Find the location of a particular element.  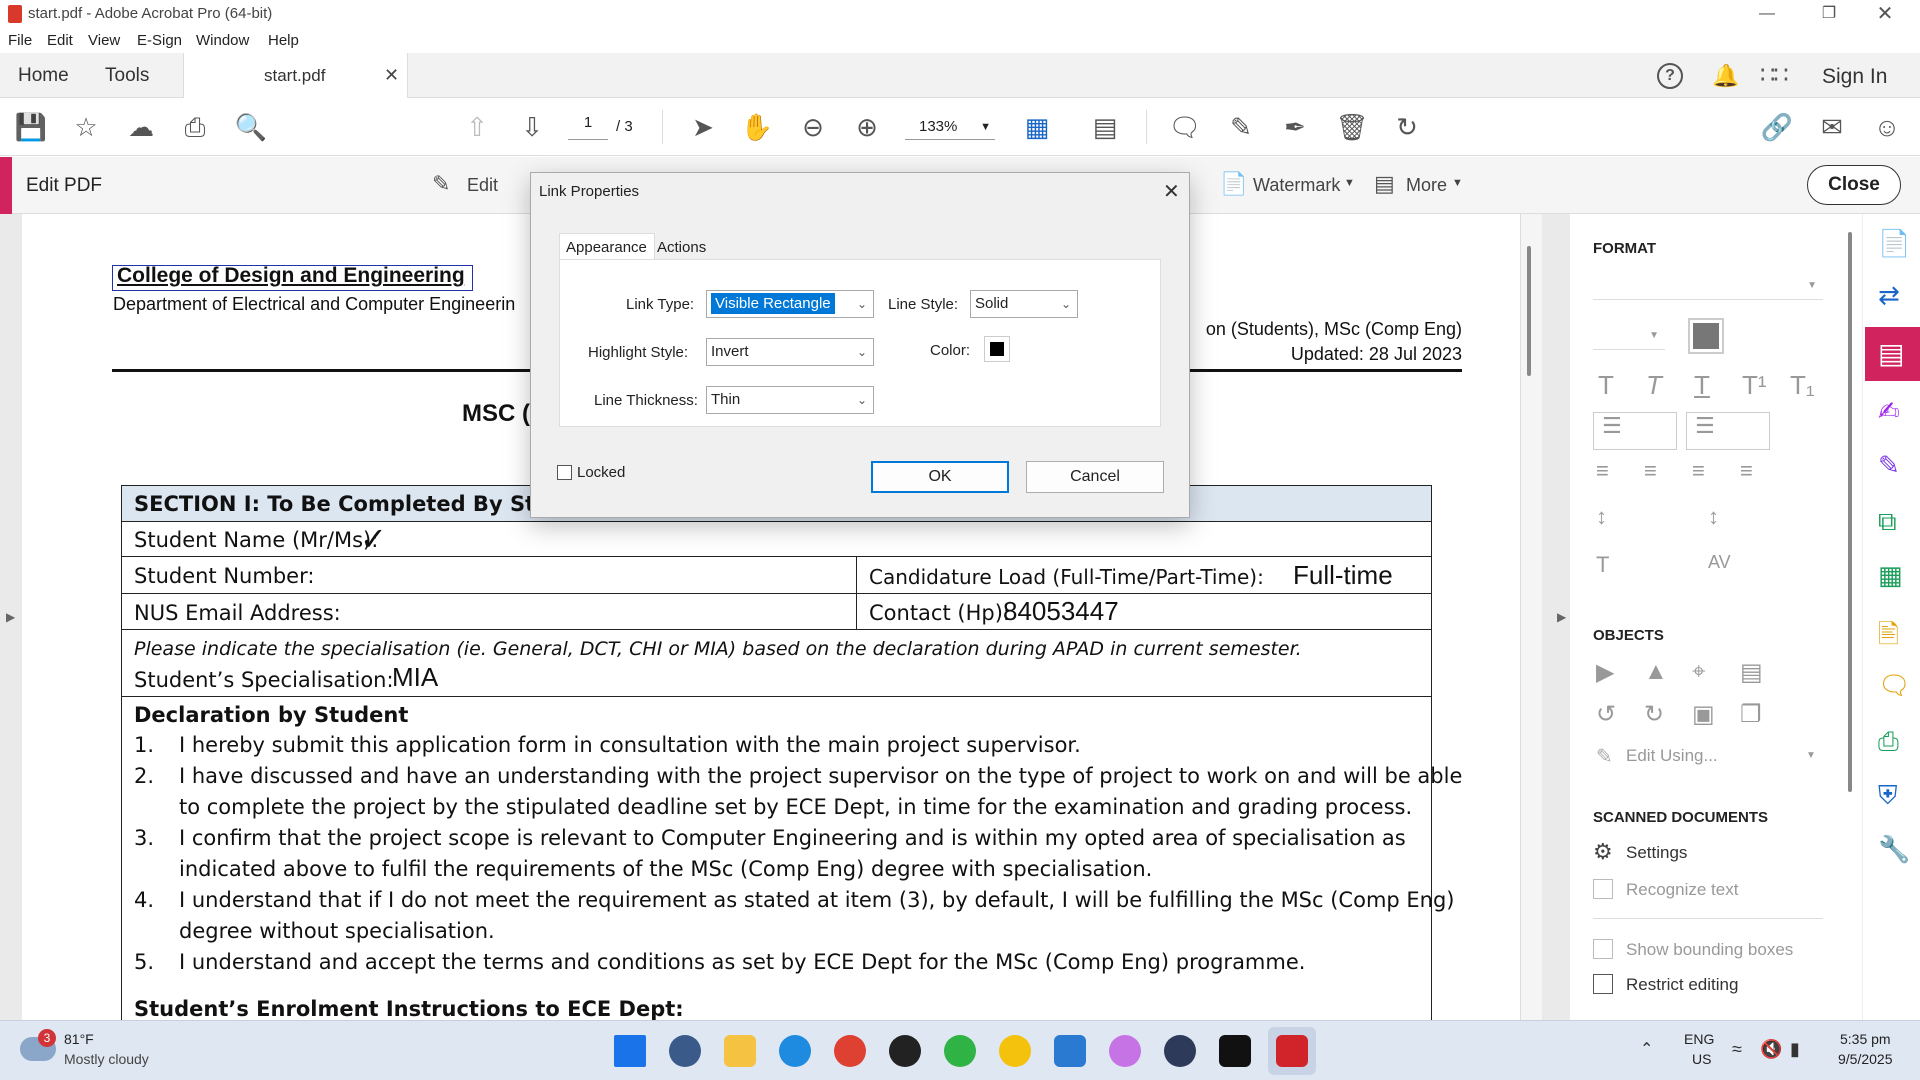

watermark-button: Watermark is located at coordinates (1296, 185).